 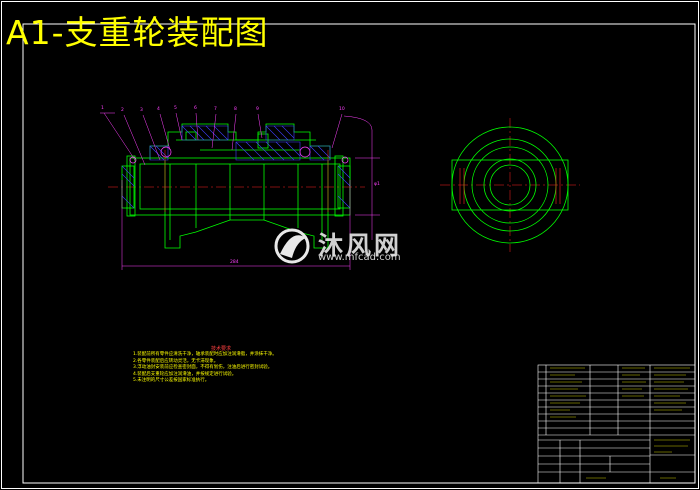 I want to click on balloon-label: 3, so click(x=141, y=110).